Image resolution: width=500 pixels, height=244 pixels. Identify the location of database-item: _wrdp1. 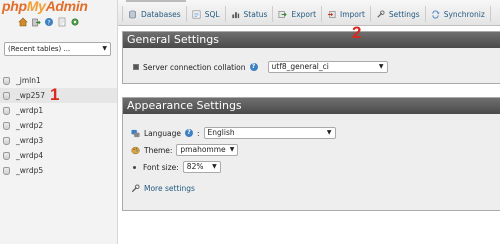
(58, 110).